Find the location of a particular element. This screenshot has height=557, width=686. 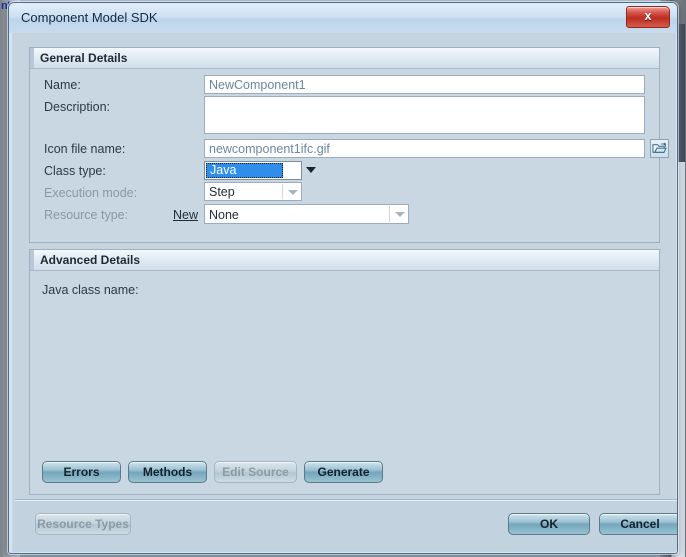

general-details-header: General Details is located at coordinates (344, 58).